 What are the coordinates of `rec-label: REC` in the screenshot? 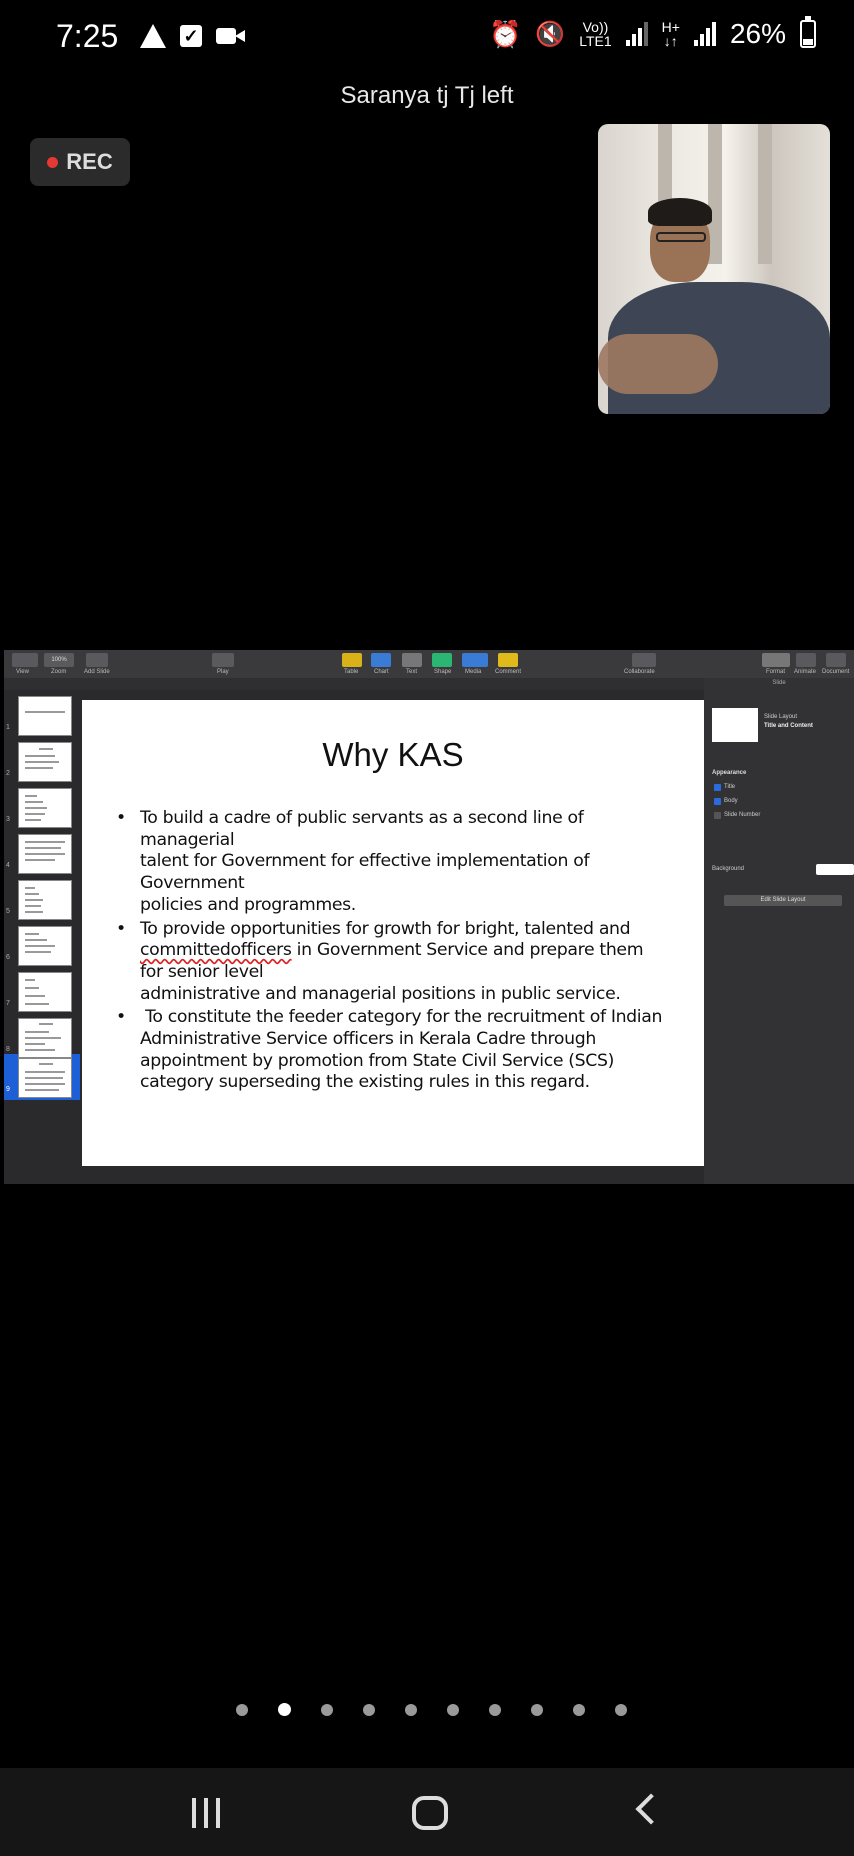 It's located at (89, 161).